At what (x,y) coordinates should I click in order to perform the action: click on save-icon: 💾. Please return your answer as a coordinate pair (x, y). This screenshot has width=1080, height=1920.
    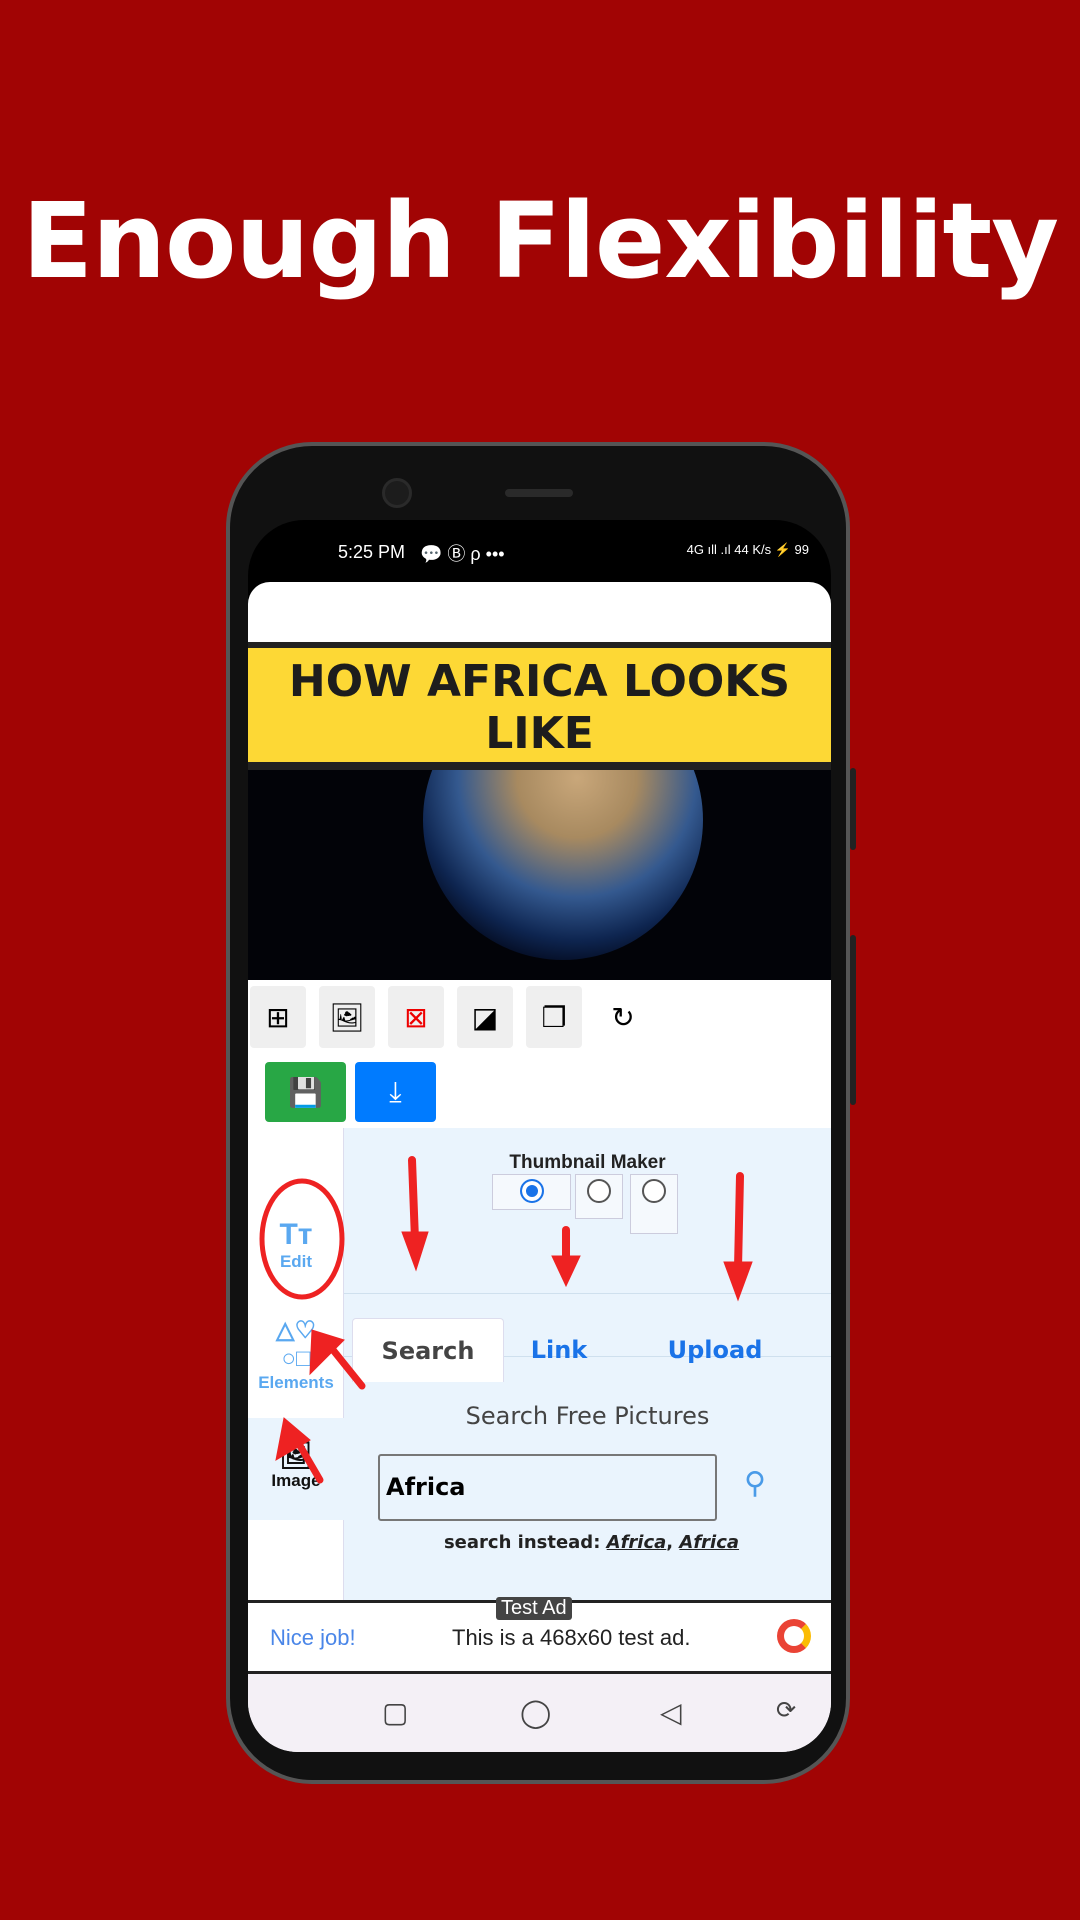
    Looking at the image, I should click on (305, 1092).